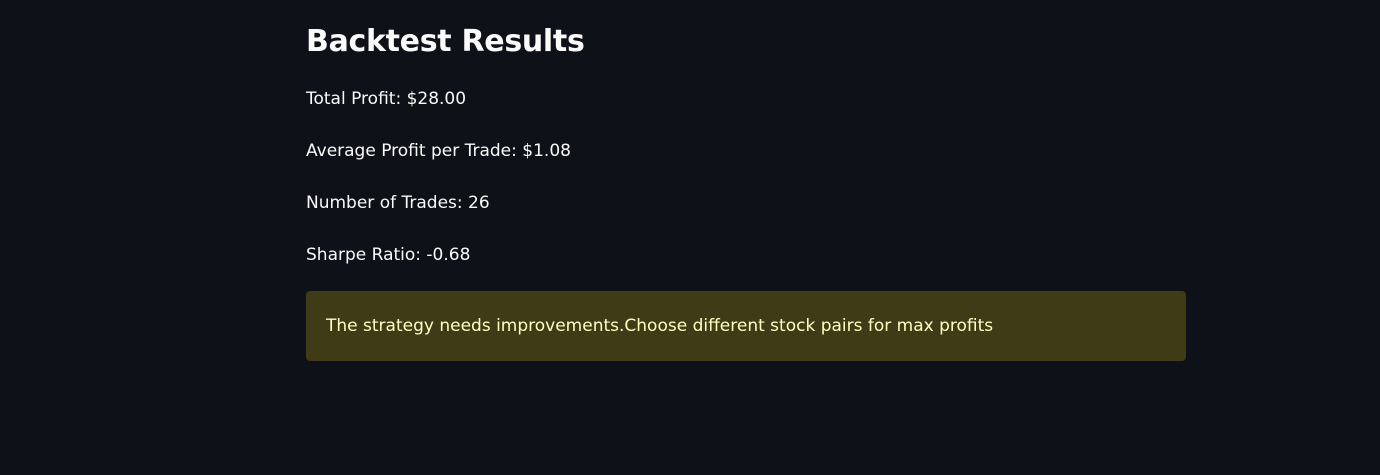 This screenshot has height=475, width=1380. I want to click on number-of-trades-text: Number of Trades: 26, so click(398, 203).